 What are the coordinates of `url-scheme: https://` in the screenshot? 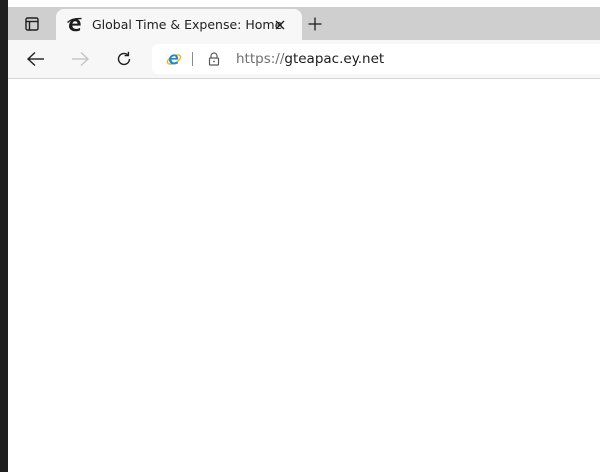 It's located at (260, 59).